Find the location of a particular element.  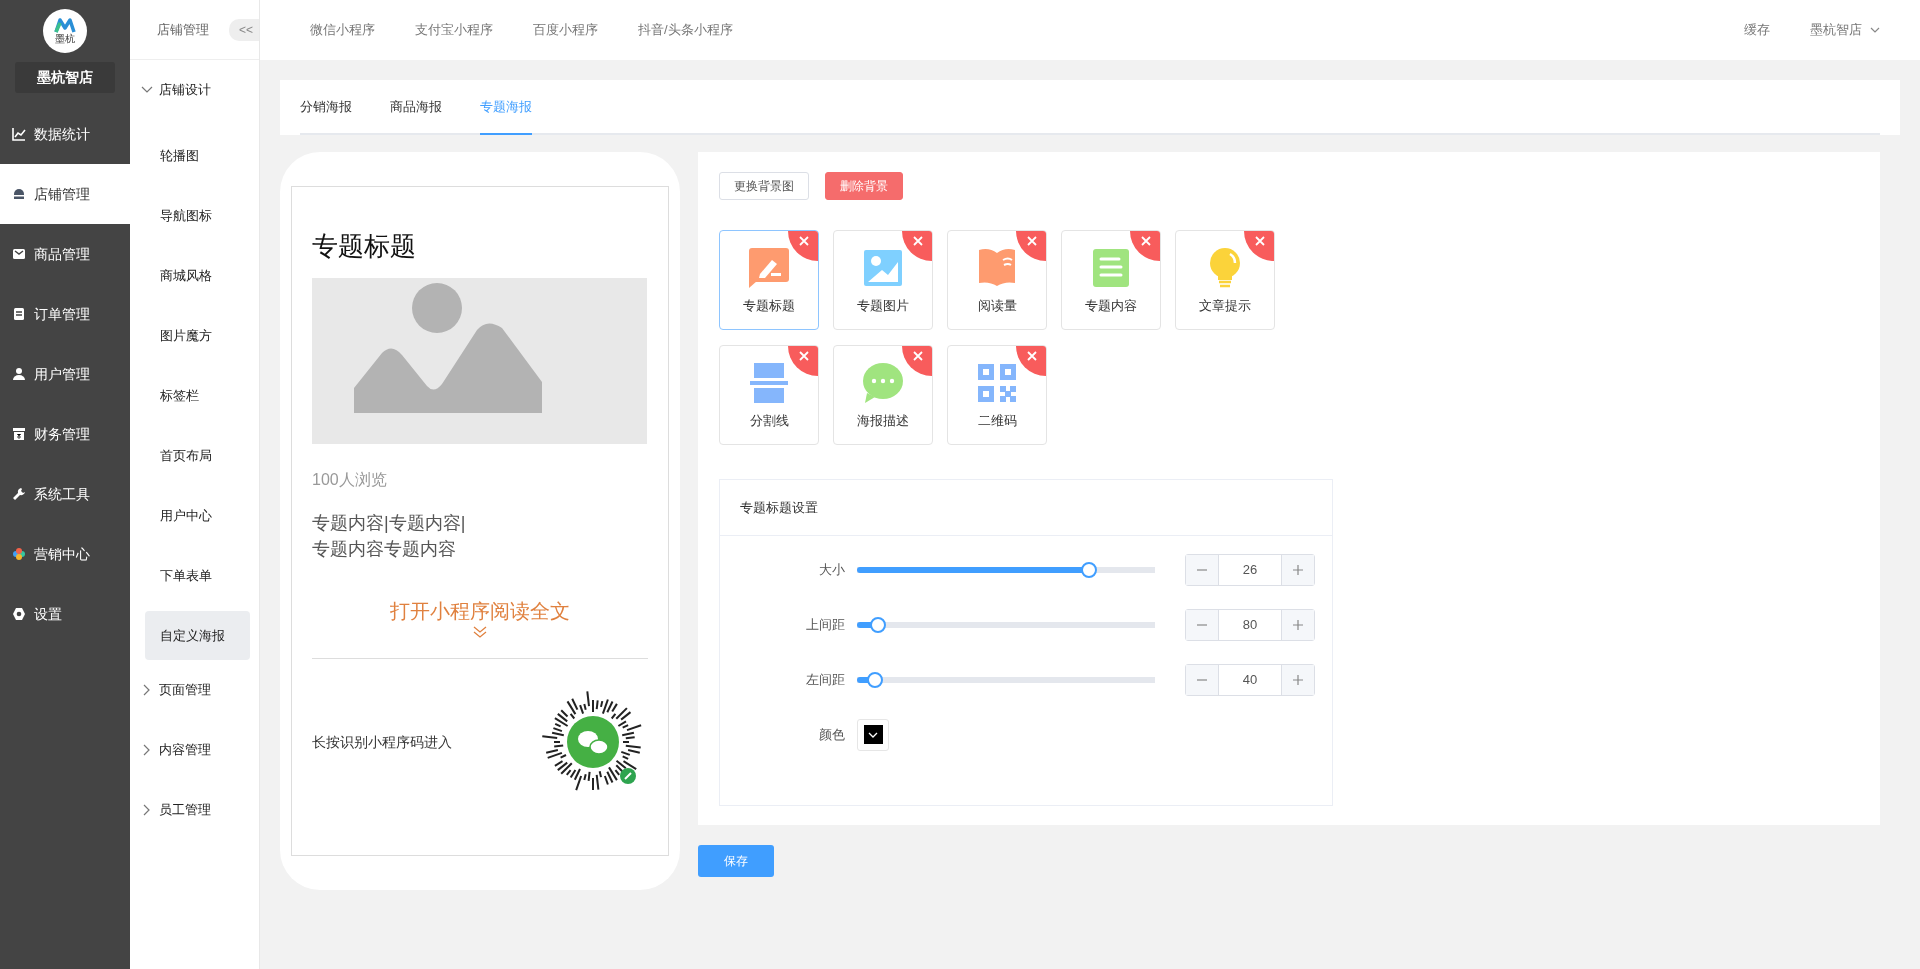

store-icon is located at coordinates (19, 194).